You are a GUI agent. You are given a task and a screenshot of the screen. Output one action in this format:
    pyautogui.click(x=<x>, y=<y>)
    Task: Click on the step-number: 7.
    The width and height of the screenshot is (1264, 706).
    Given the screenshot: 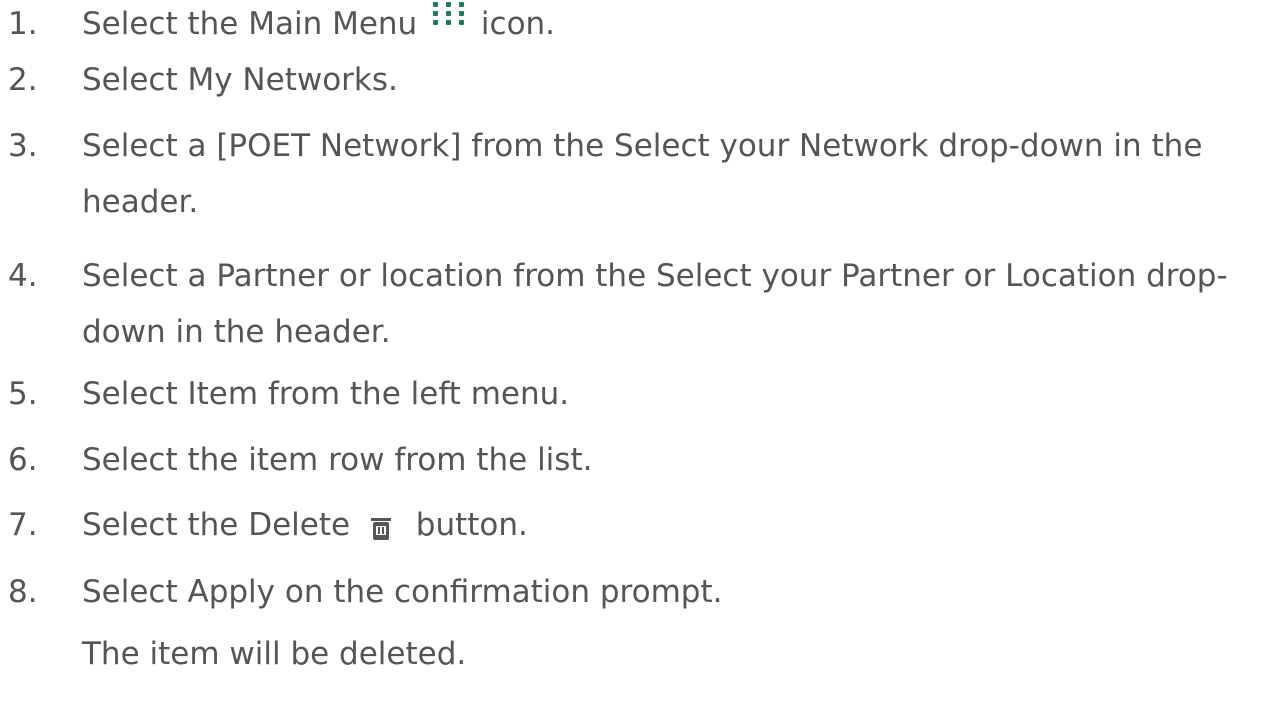 What is the action you would take?
    pyautogui.click(x=23, y=525)
    